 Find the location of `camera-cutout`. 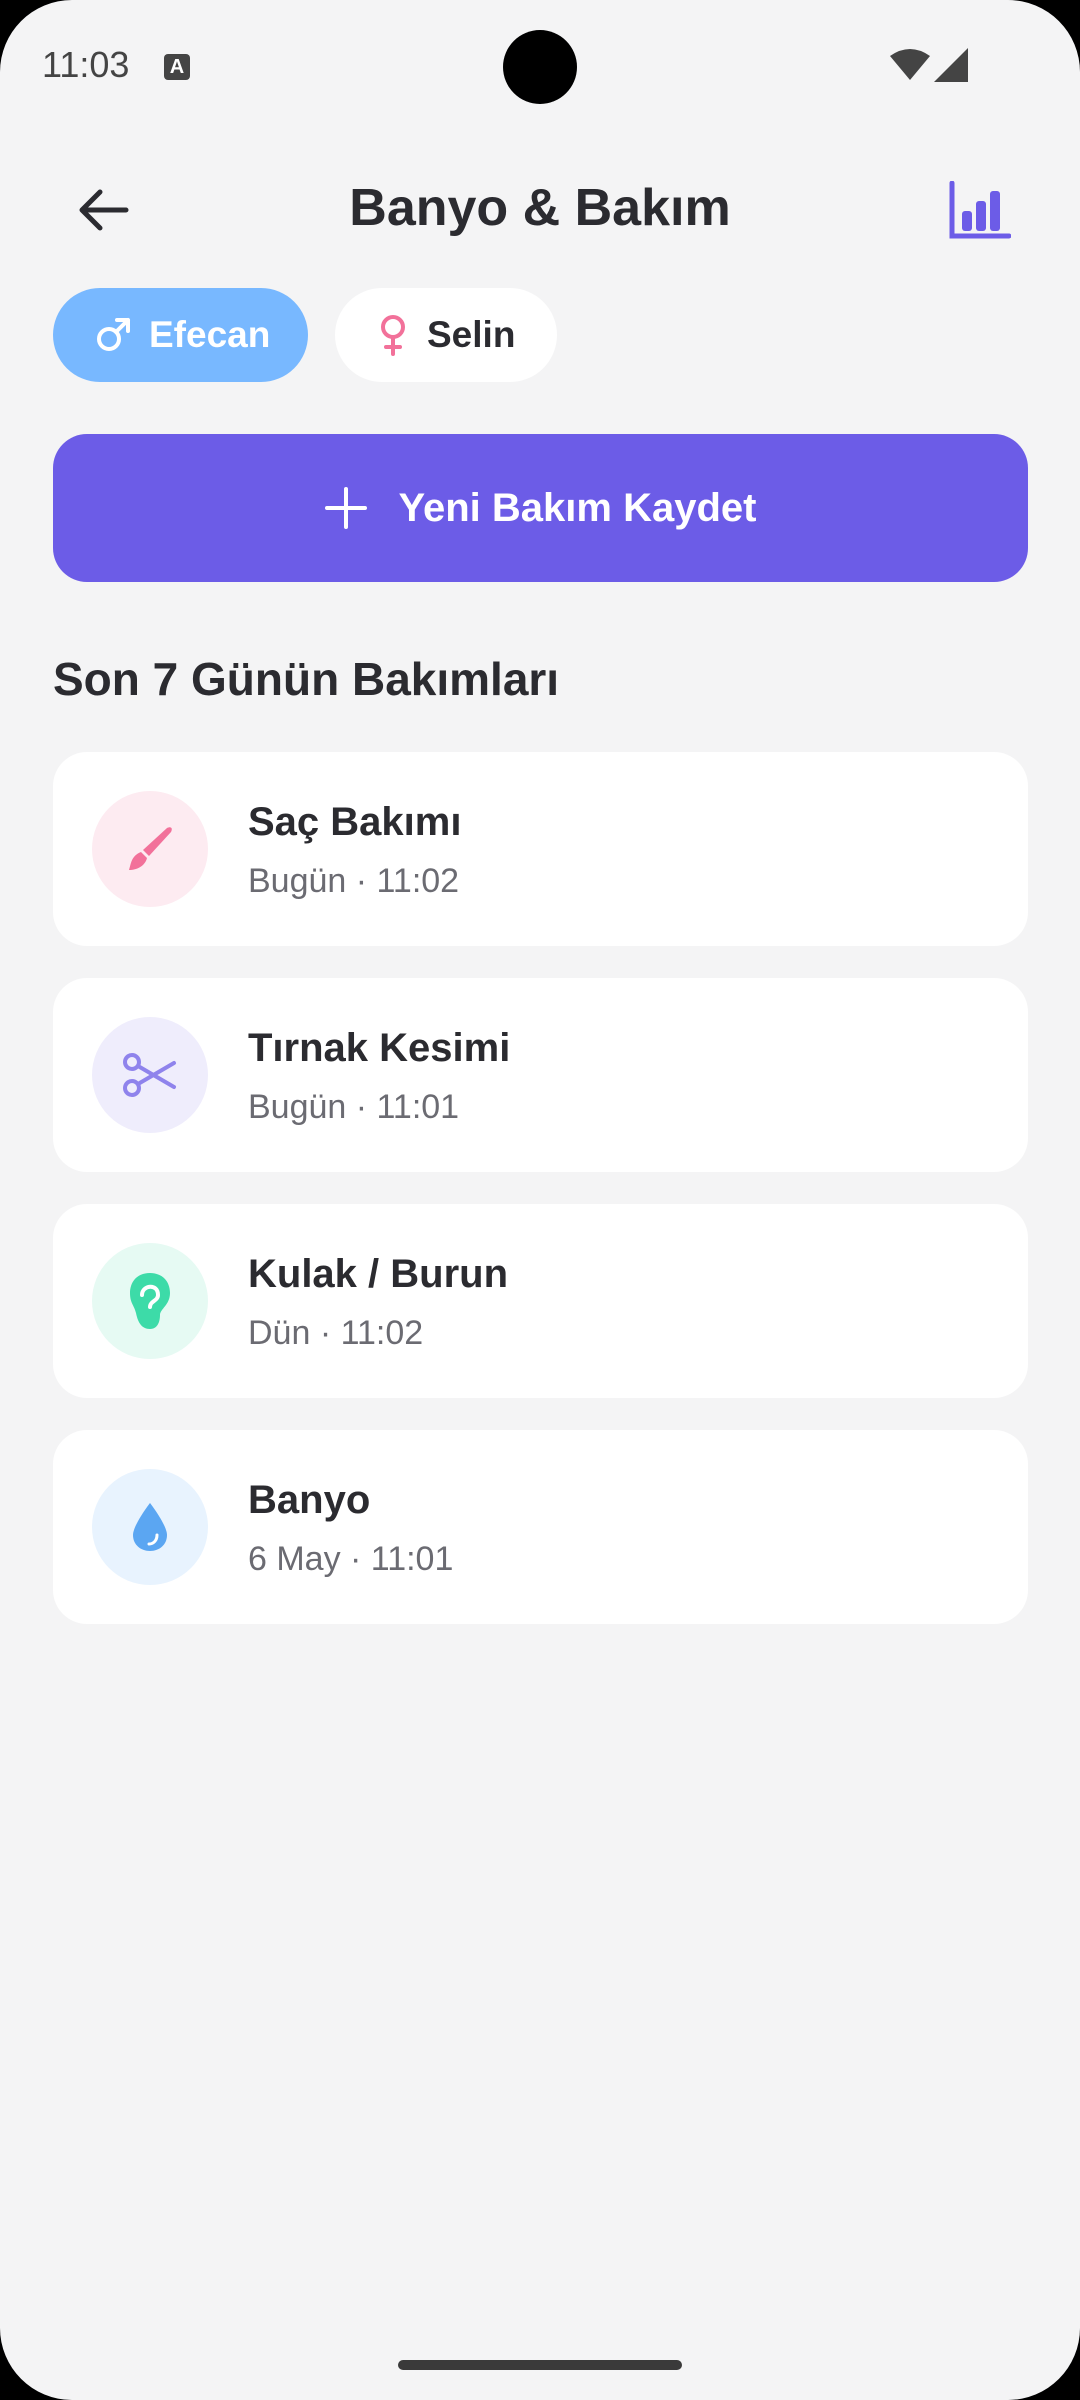

camera-cutout is located at coordinates (540, 67).